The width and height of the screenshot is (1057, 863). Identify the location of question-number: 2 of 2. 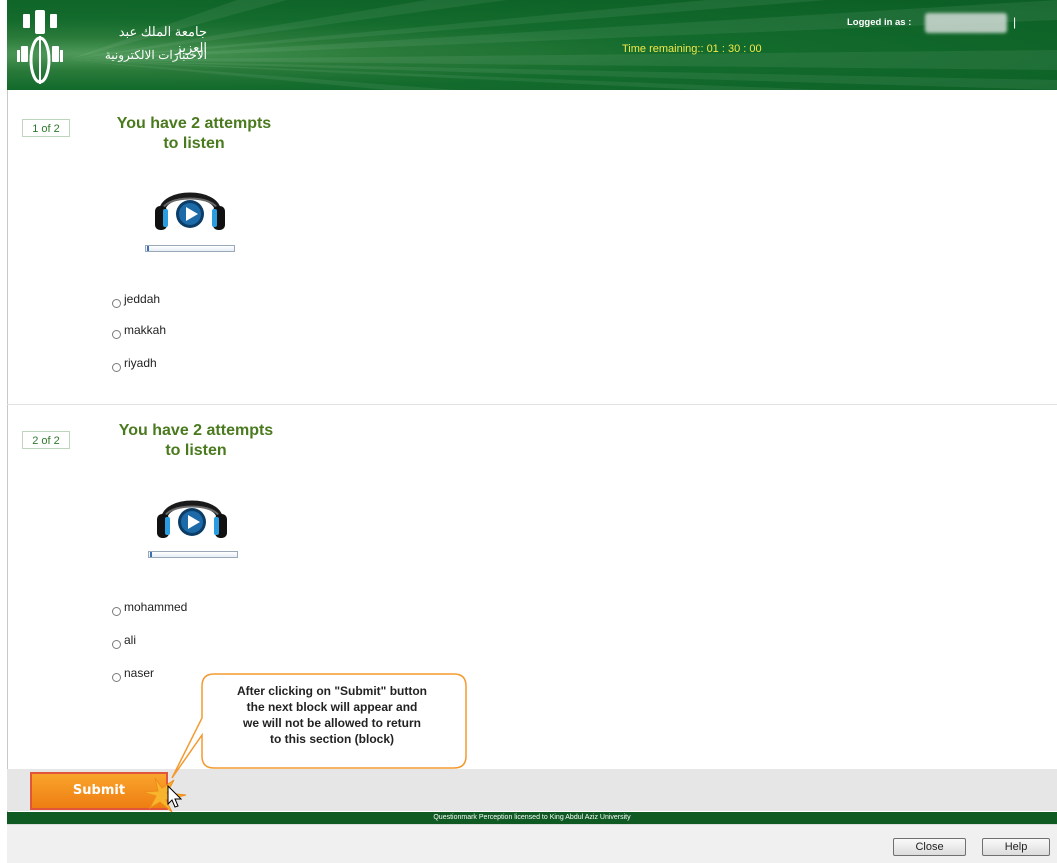
(46, 440).